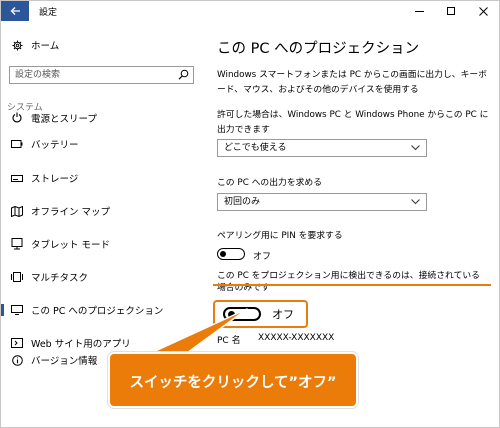  I want to click on minimize-icon, so click(419, 11).